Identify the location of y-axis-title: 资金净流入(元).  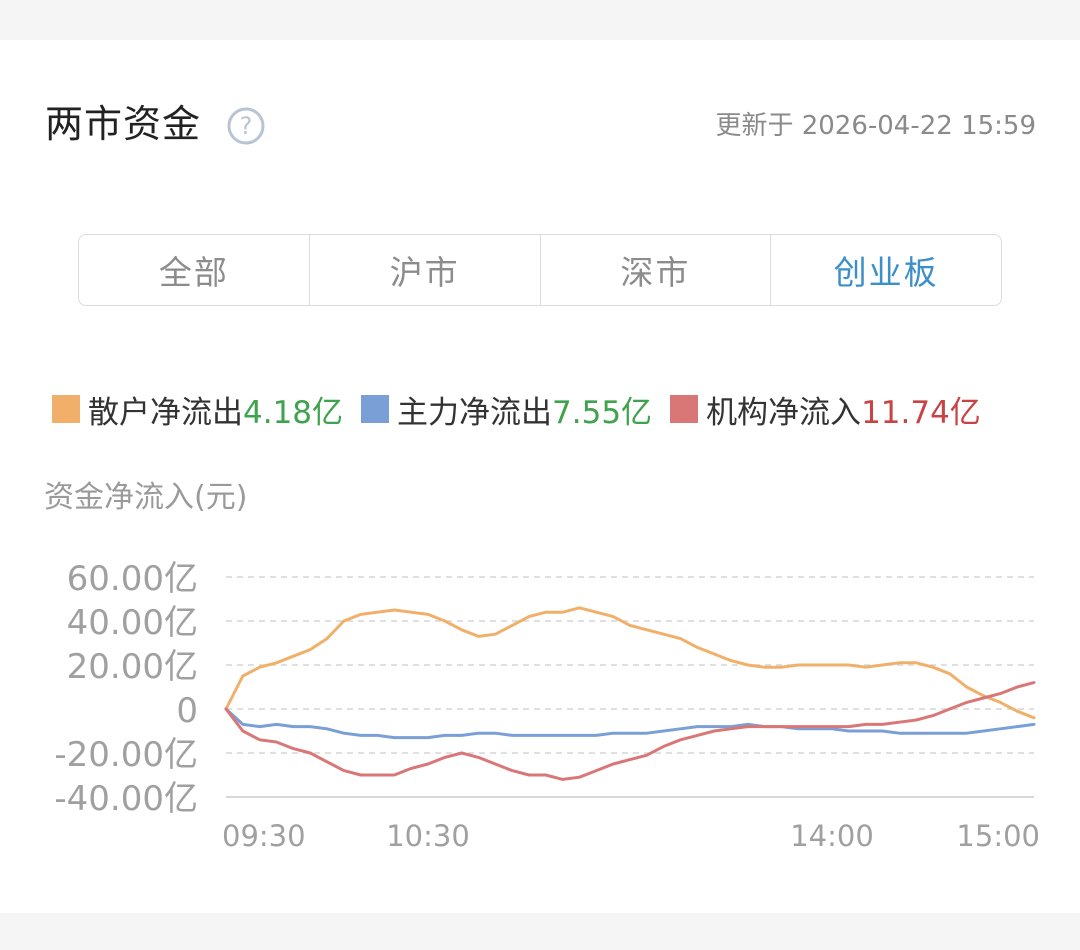
(146, 497).